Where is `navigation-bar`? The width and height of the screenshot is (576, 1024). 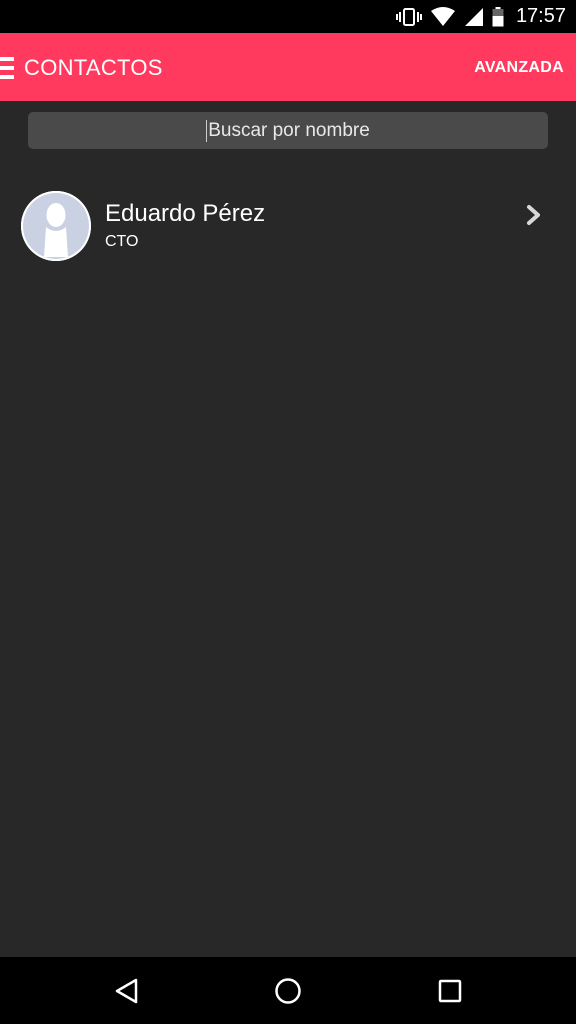 navigation-bar is located at coordinates (288, 990).